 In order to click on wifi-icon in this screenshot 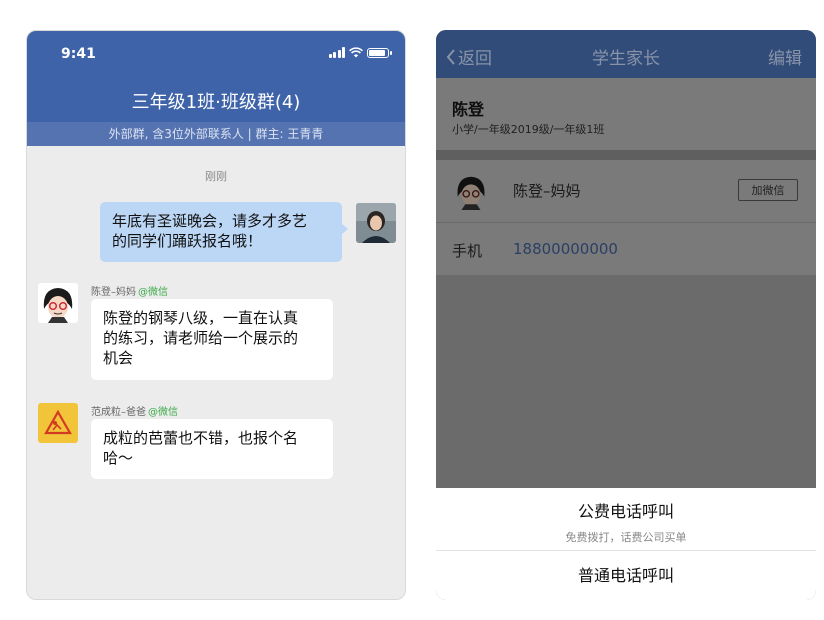, I will do `click(356, 52)`.